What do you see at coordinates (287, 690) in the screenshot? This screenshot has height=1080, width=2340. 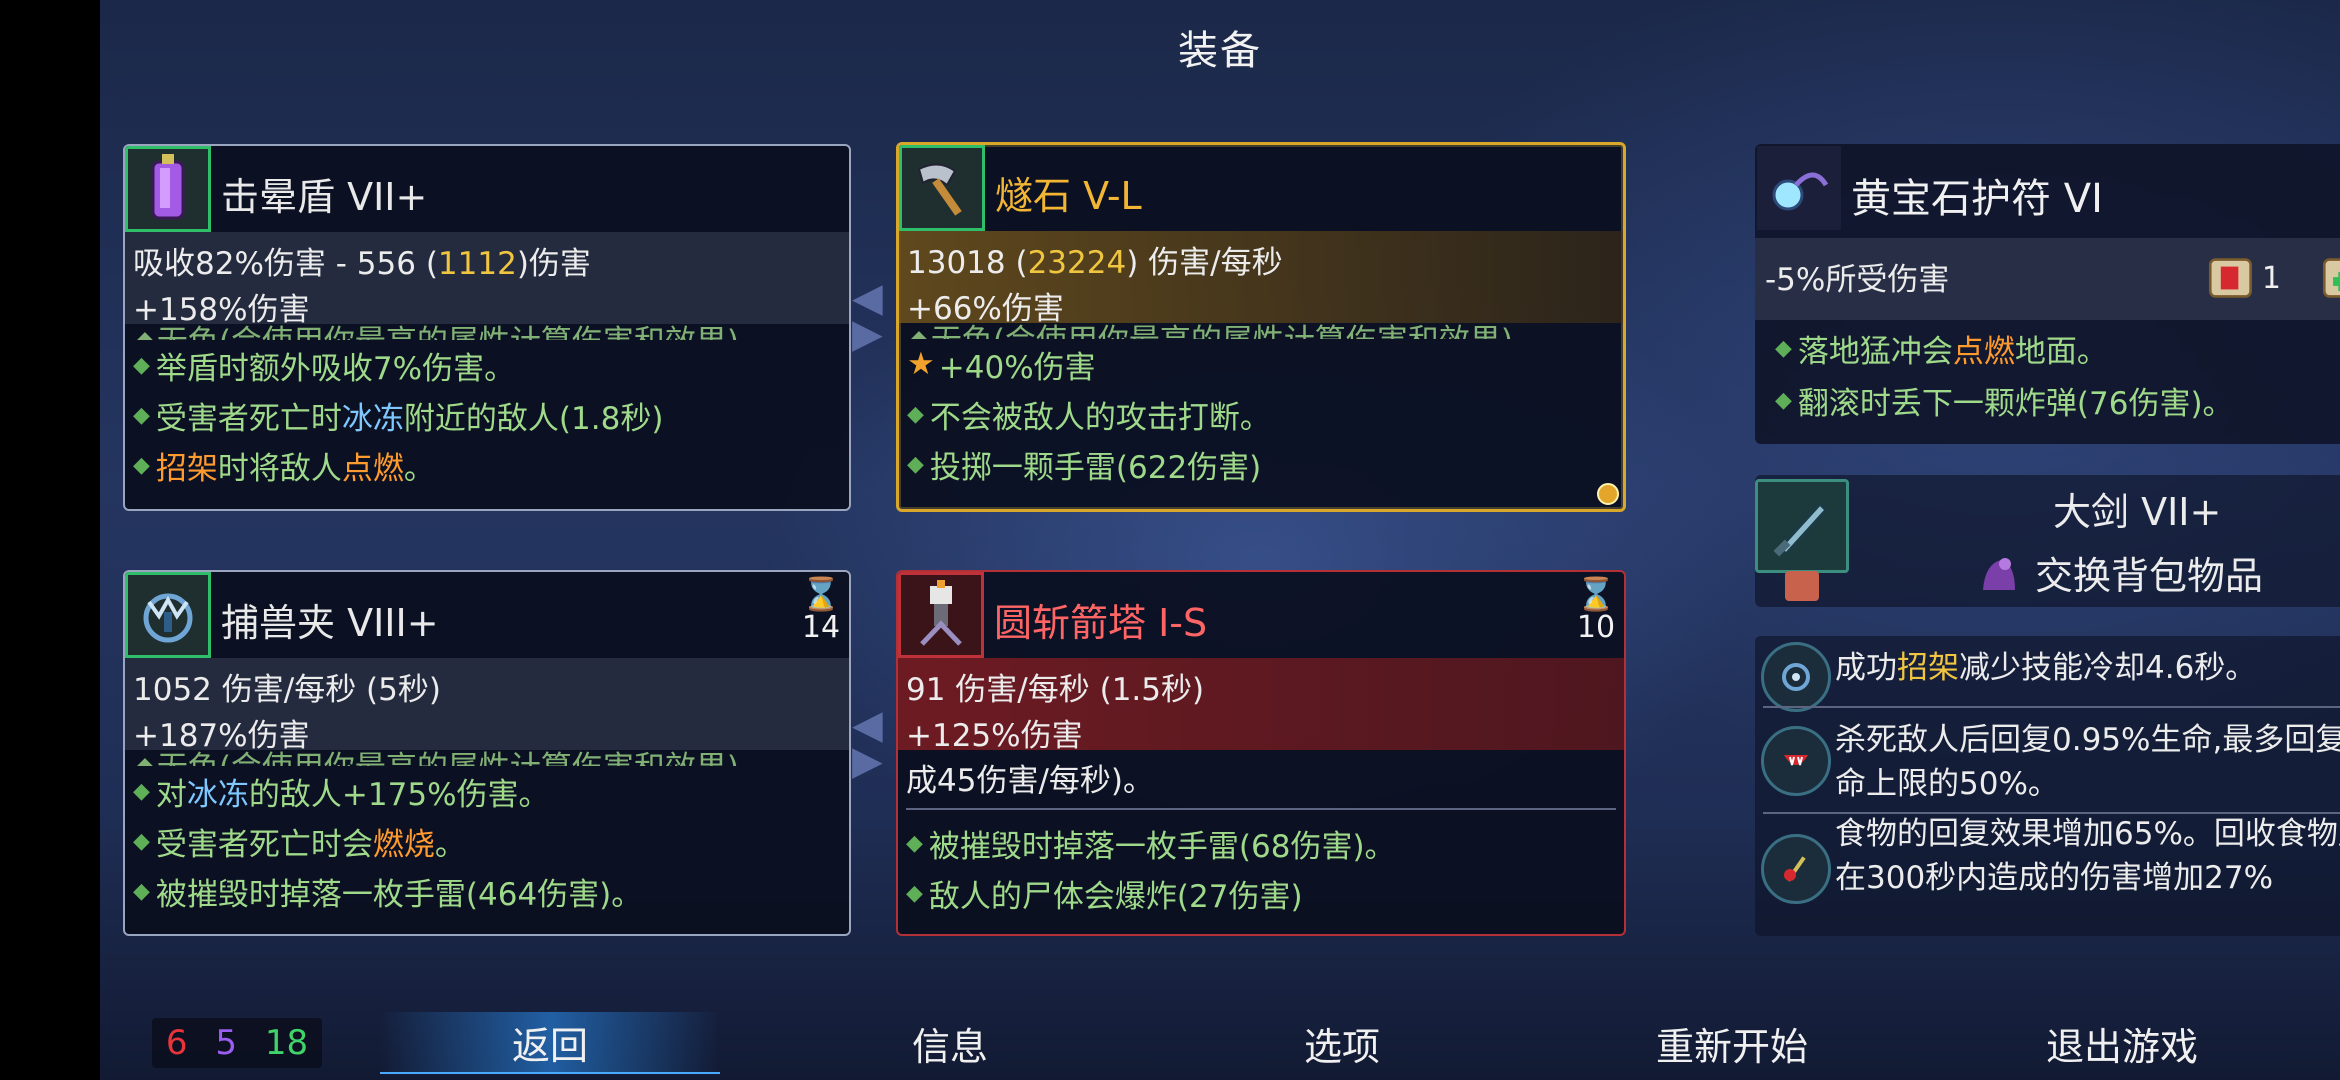 I see `item-stat: 1052 伤害/每秒 (5秒)` at bounding box center [287, 690].